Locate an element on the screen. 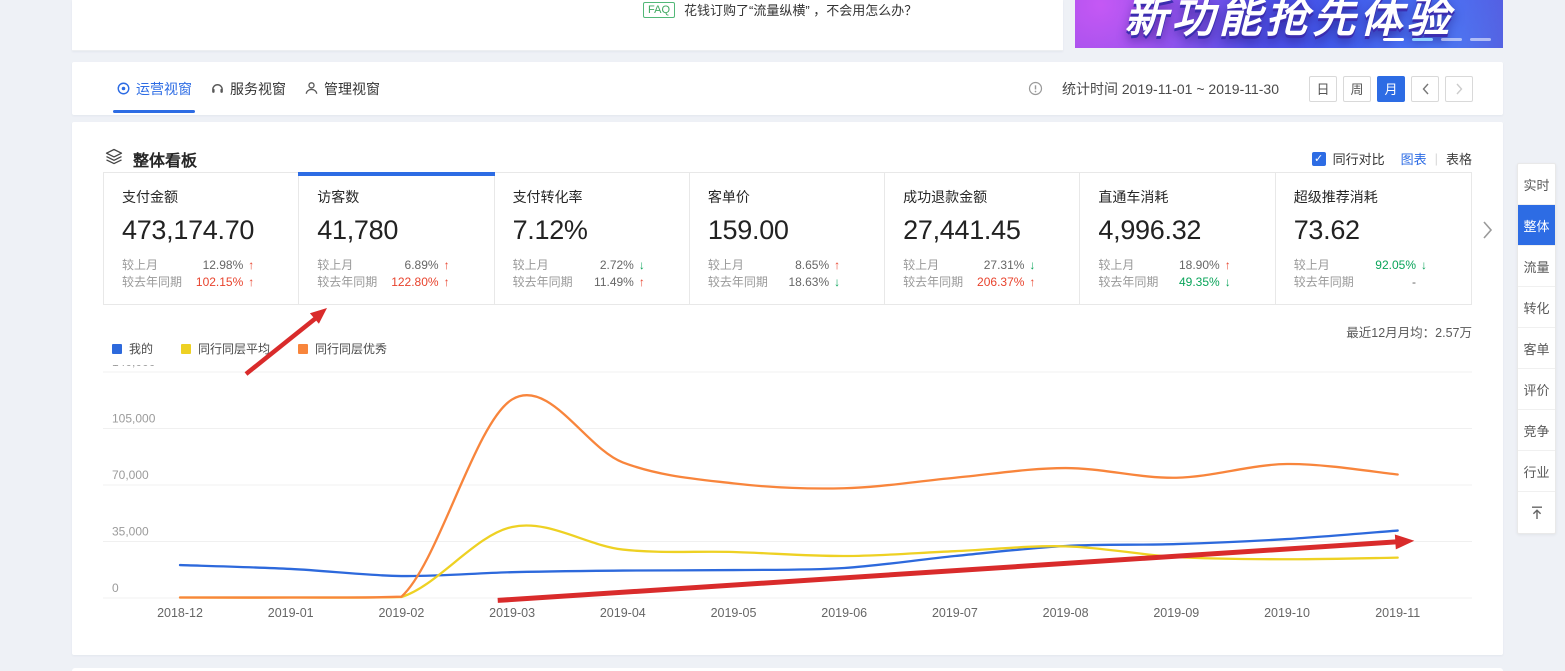  svg-text: 2019-07 is located at coordinates (955, 613).